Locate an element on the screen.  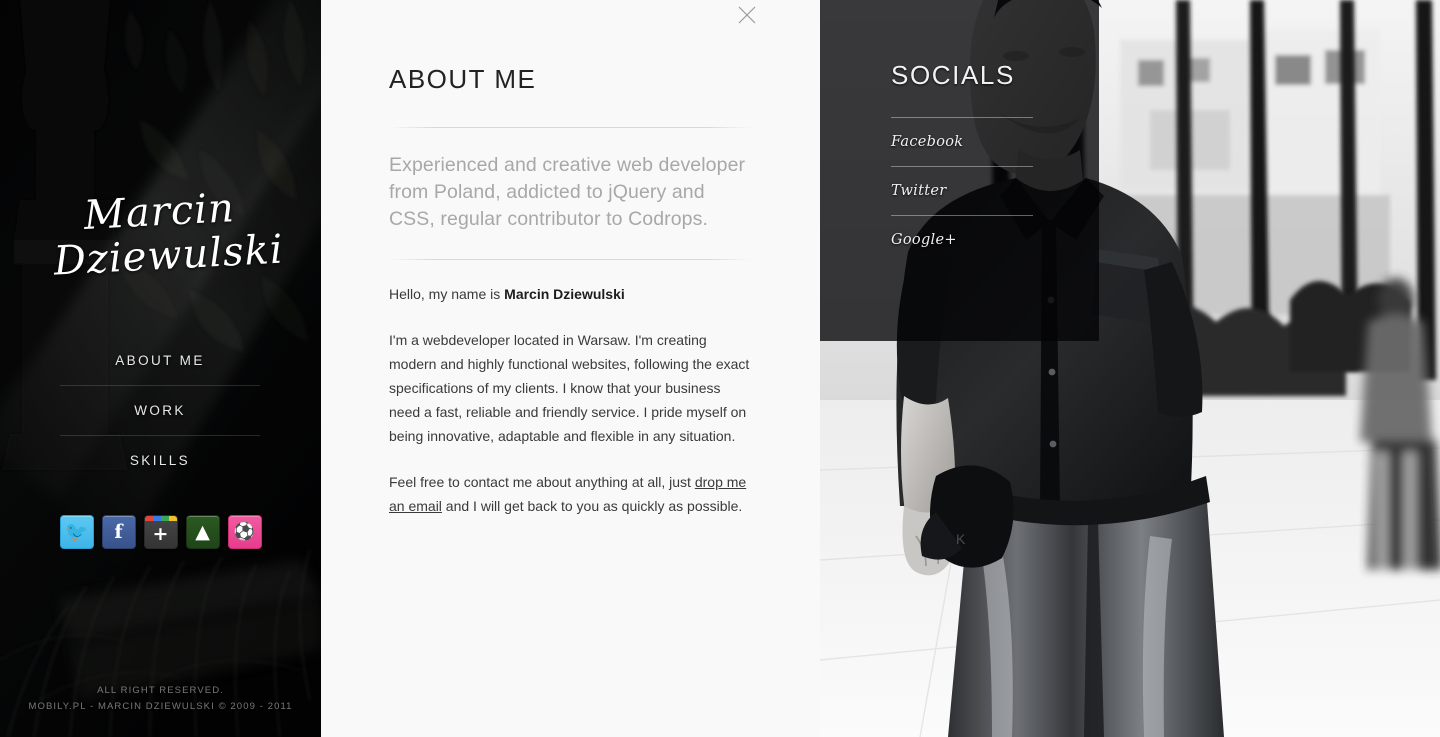
facebook-glyph: f is located at coordinates (118, 531).